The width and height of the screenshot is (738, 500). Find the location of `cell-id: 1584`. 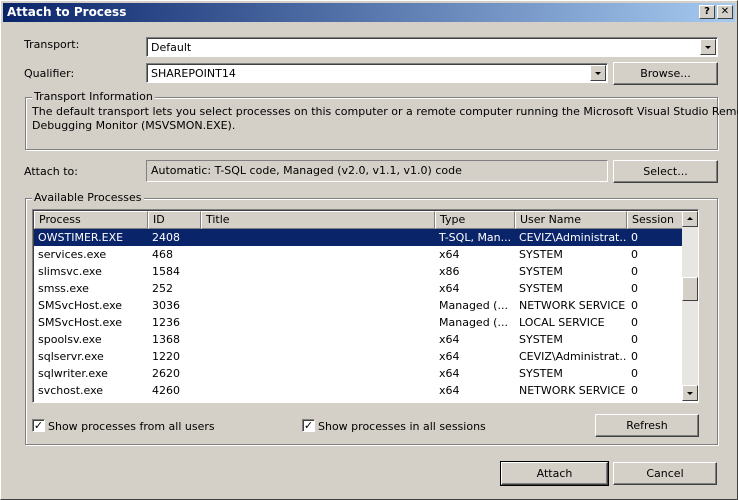

cell-id: 1584 is located at coordinates (166, 271).